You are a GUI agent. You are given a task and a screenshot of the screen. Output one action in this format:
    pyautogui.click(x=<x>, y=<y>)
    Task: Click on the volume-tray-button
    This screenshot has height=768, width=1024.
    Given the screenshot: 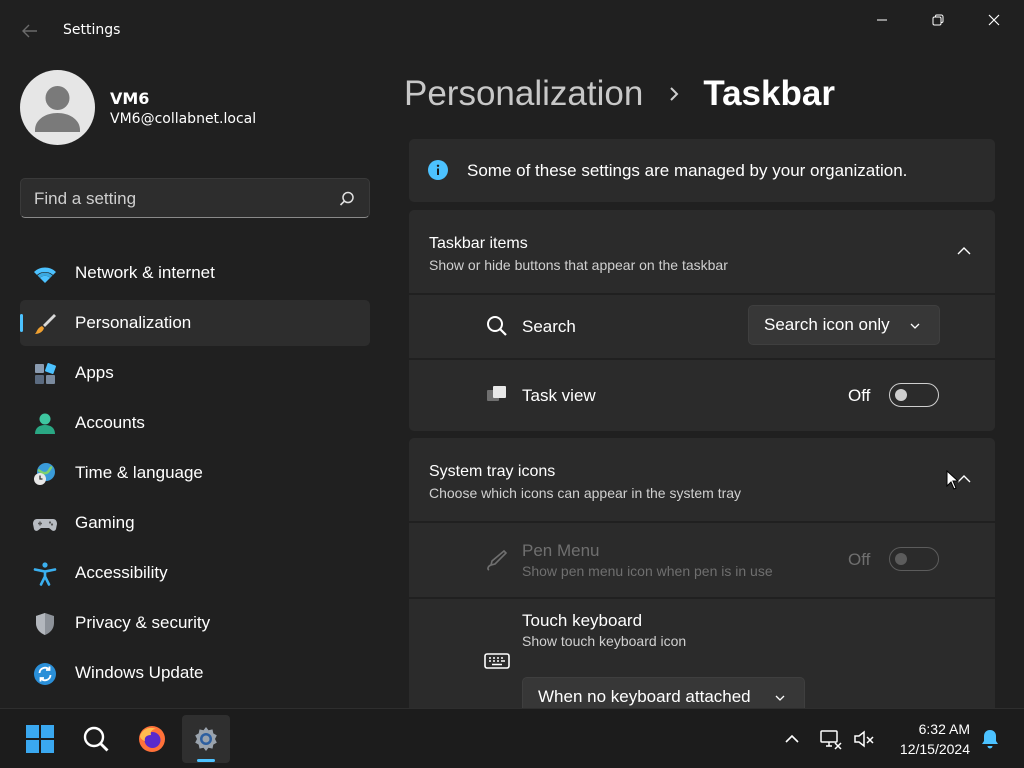 What is the action you would take?
    pyautogui.click(x=864, y=739)
    